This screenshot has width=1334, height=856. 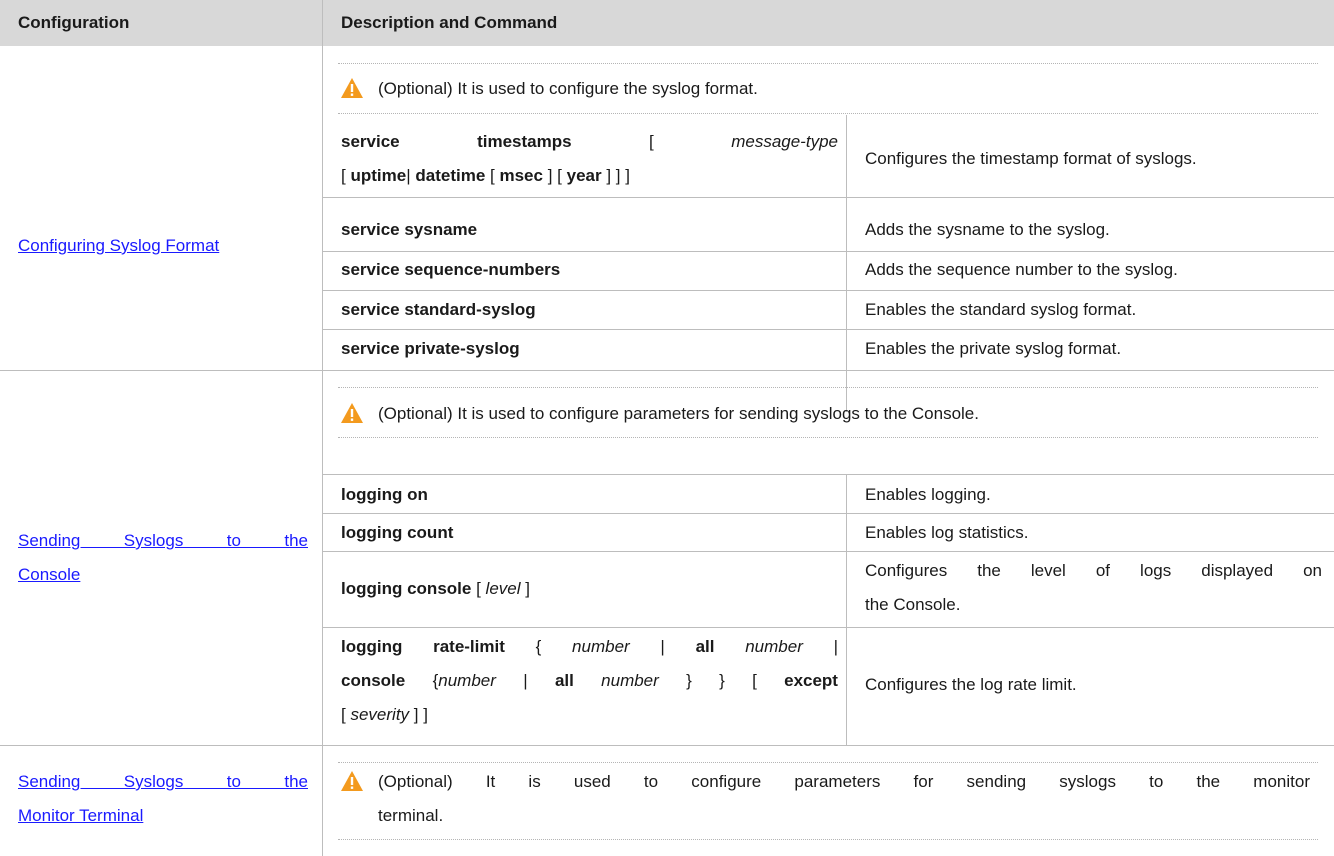 I want to click on description-sequence-numbers: Adds the sequence number to the syslog., so click(x=1021, y=269).